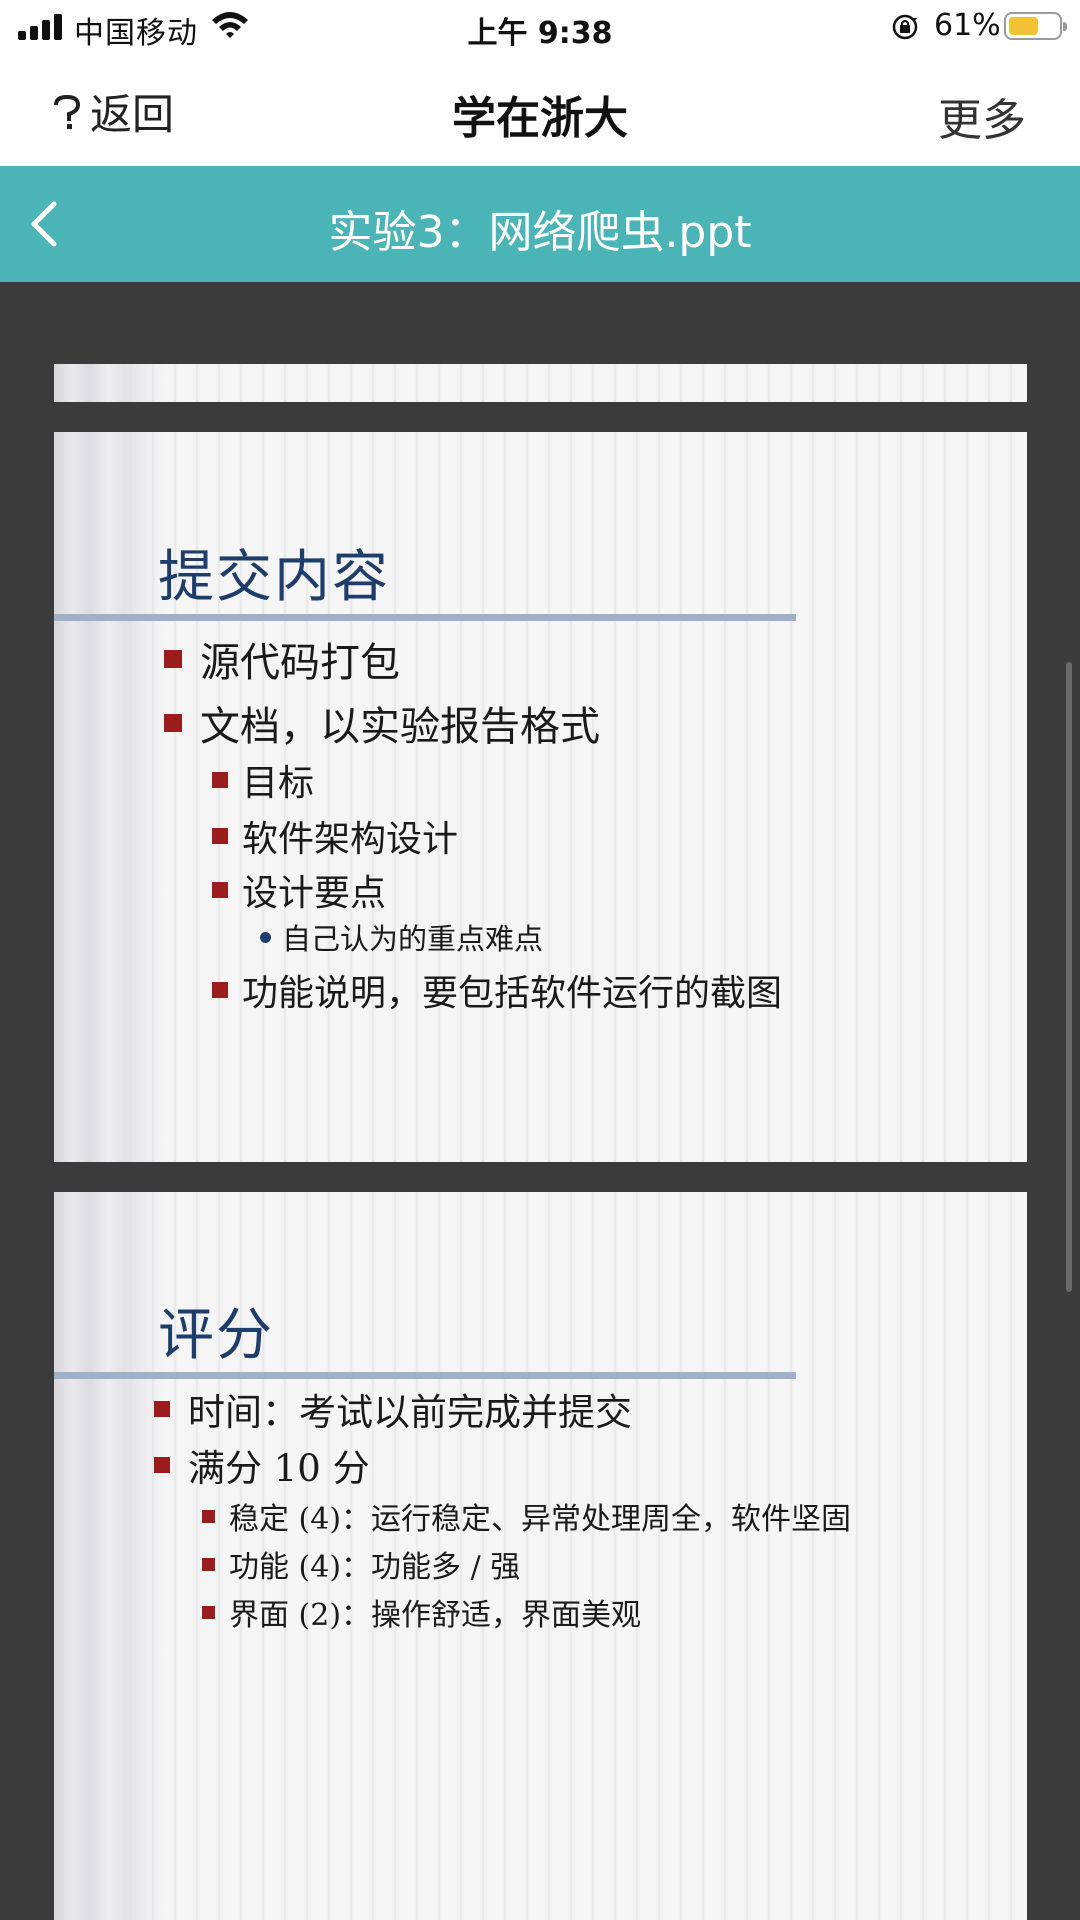 This screenshot has height=1920, width=1080. What do you see at coordinates (1024, 26) in the screenshot?
I see `battery-level-fill` at bounding box center [1024, 26].